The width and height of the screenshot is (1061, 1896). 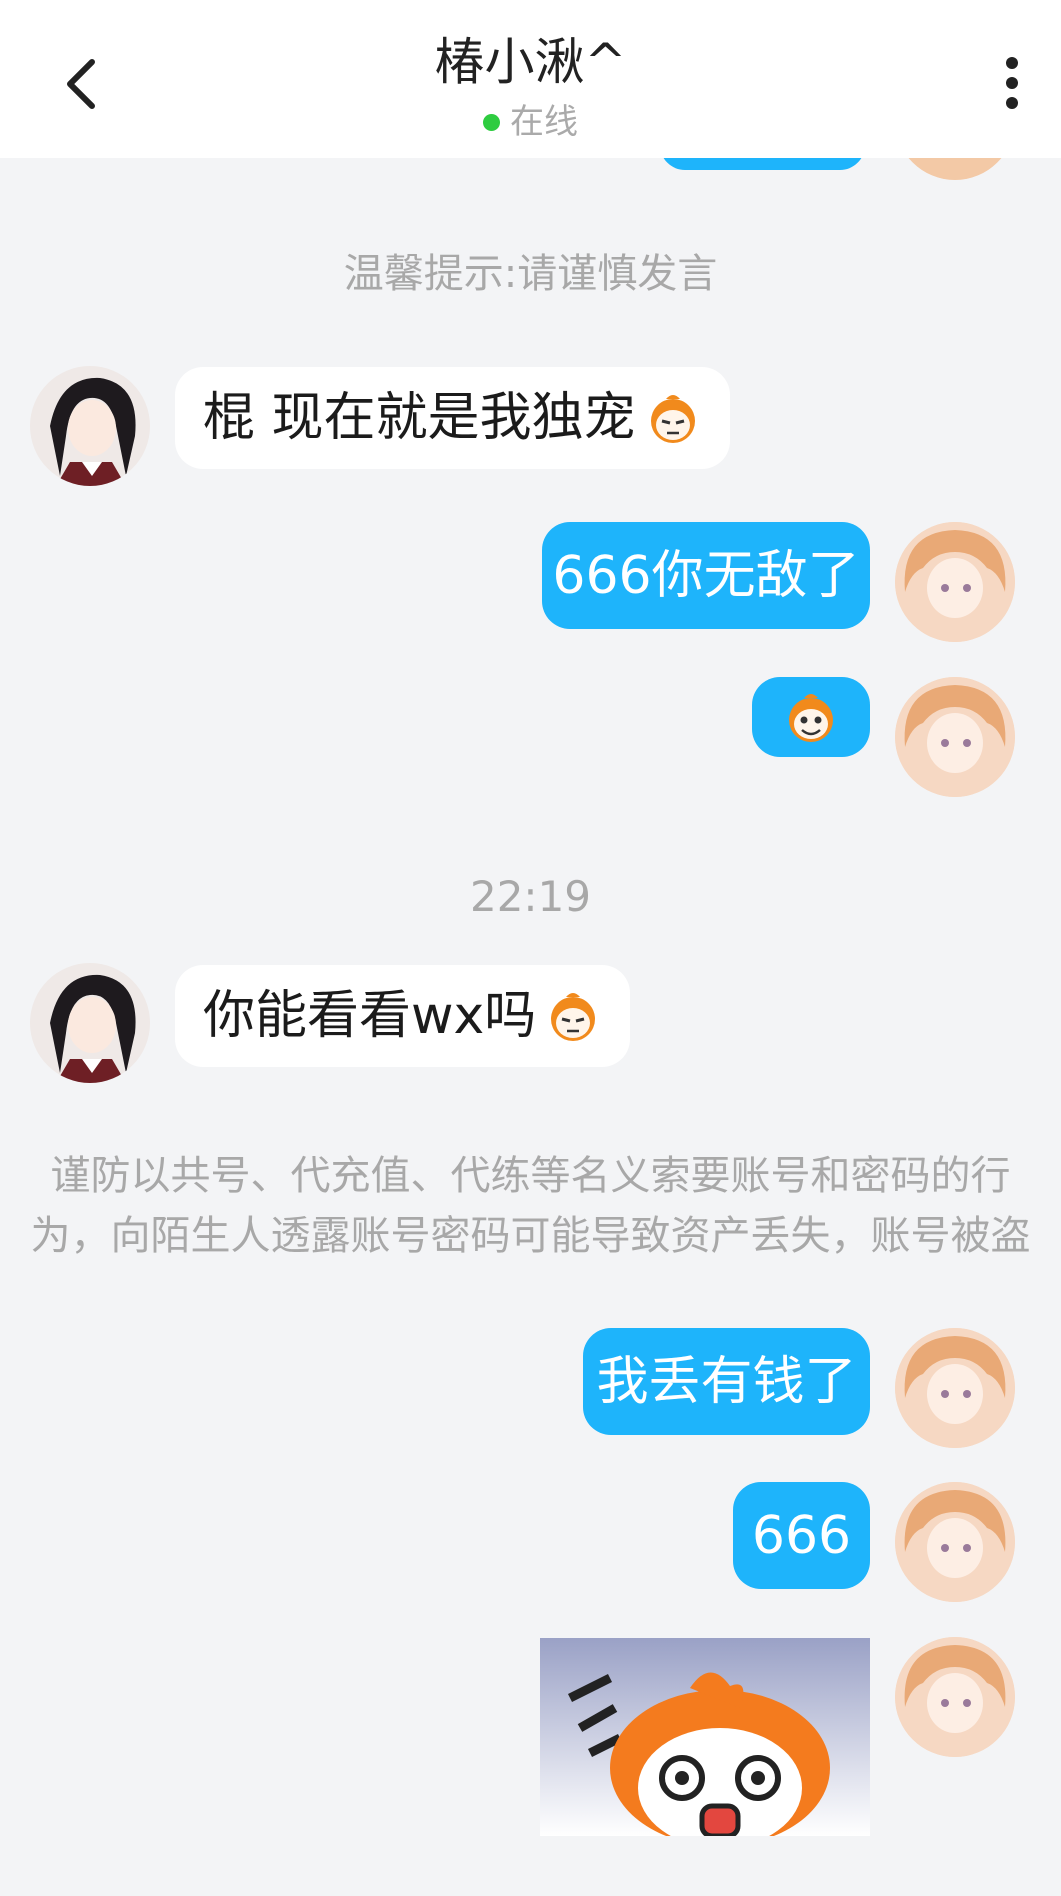 What do you see at coordinates (530, 1236) in the screenshot?
I see `fraud-warning-line: 为，向陌生人透露账号密码可能导致资产丢失，账号被盗` at bounding box center [530, 1236].